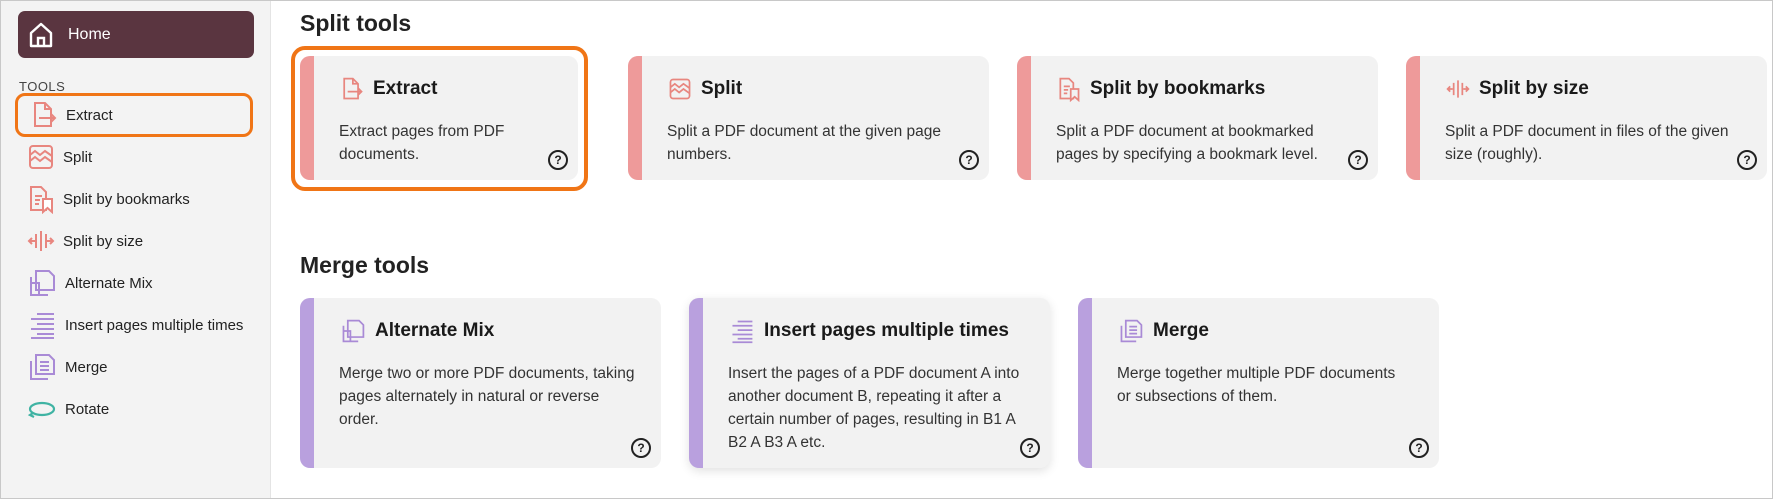 This screenshot has height=499, width=1773. Describe the element at coordinates (41, 409) in the screenshot. I see `rotate-icon` at that location.